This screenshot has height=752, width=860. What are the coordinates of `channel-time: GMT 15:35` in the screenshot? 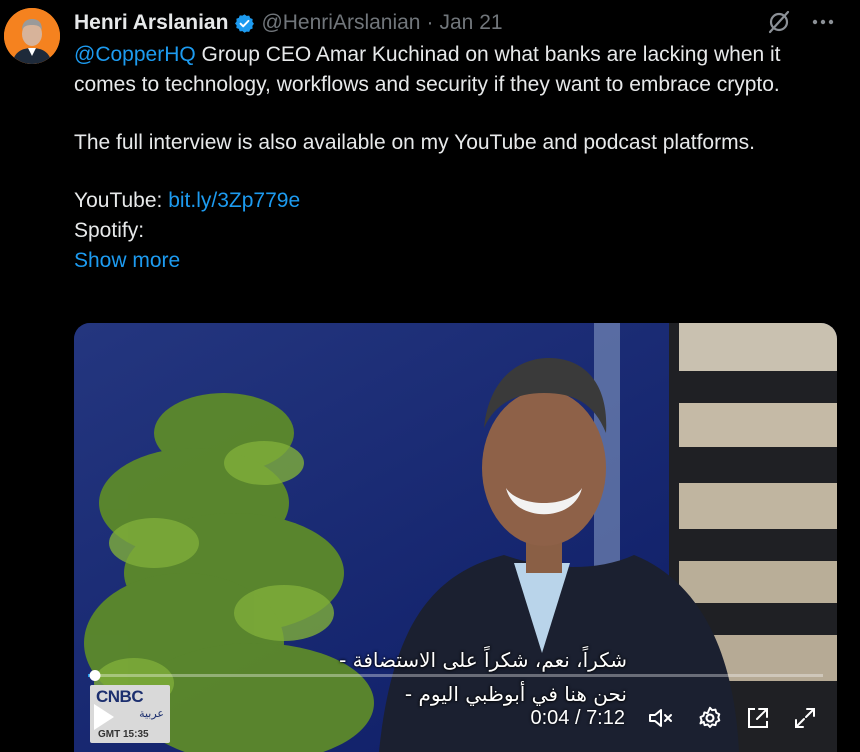 It's located at (123, 734).